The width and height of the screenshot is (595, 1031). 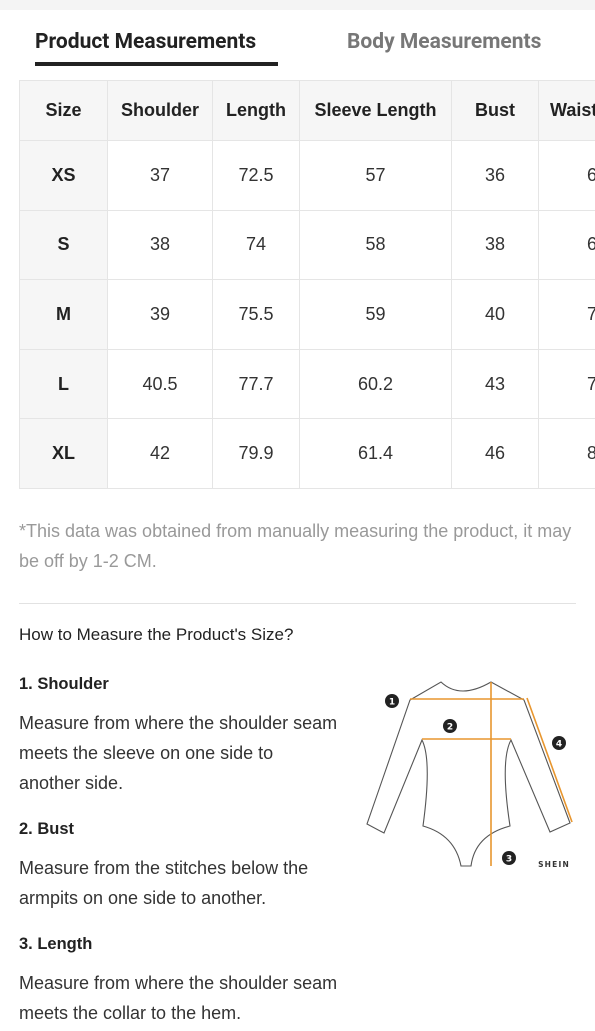 What do you see at coordinates (63, 384) in the screenshot?
I see `size-cell: L` at bounding box center [63, 384].